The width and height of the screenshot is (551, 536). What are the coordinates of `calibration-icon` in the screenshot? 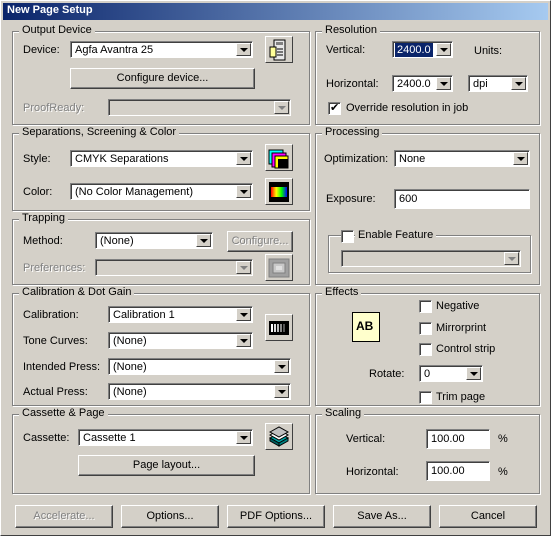 It's located at (279, 328).